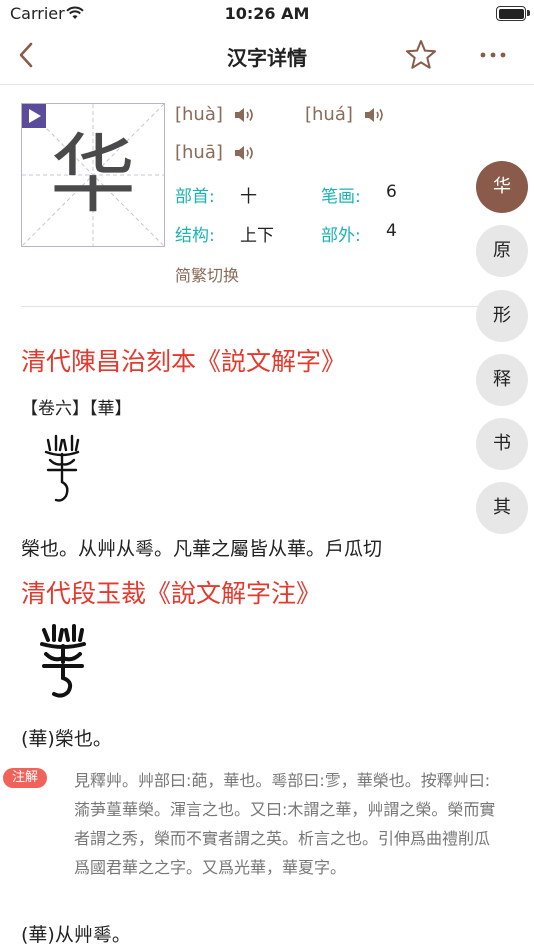 The width and height of the screenshot is (534, 950). I want to click on reading-3: [huā], so click(215, 152).